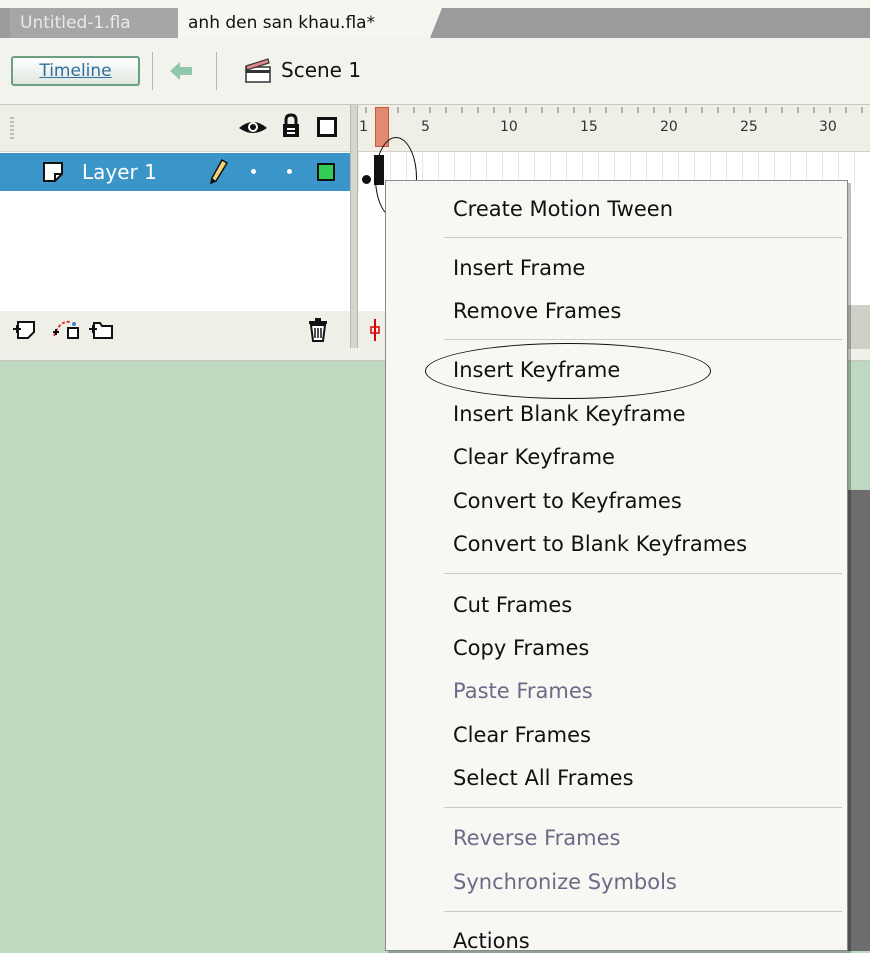 This screenshot has height=953, width=870. I want to click on edit-bar: Timeline Scene 1, so click(435, 71).